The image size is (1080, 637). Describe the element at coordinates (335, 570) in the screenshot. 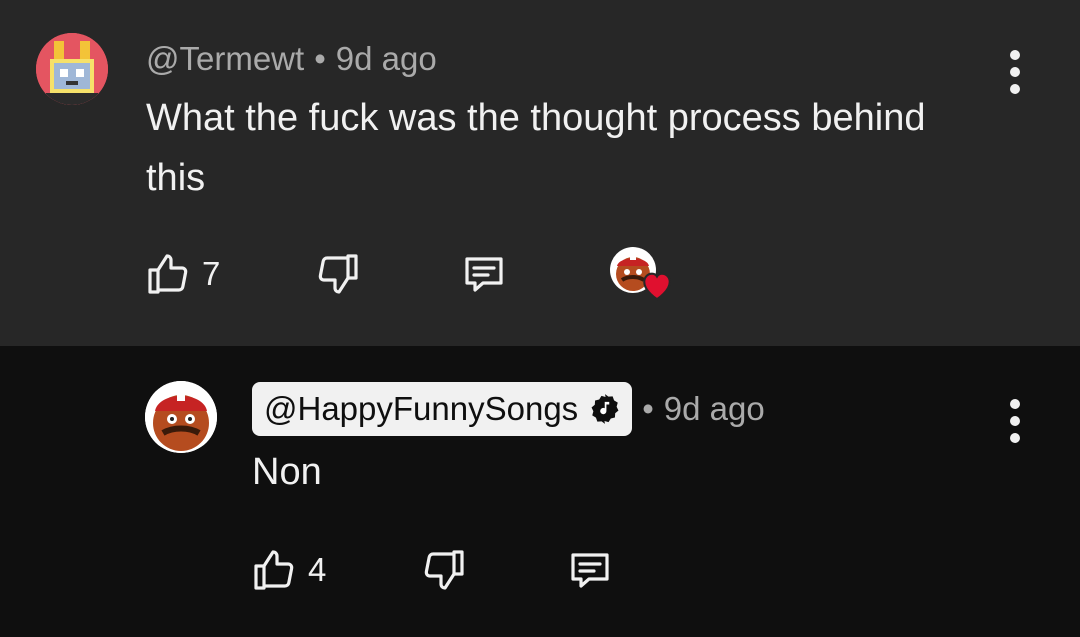

I see `like-button: 4` at that location.